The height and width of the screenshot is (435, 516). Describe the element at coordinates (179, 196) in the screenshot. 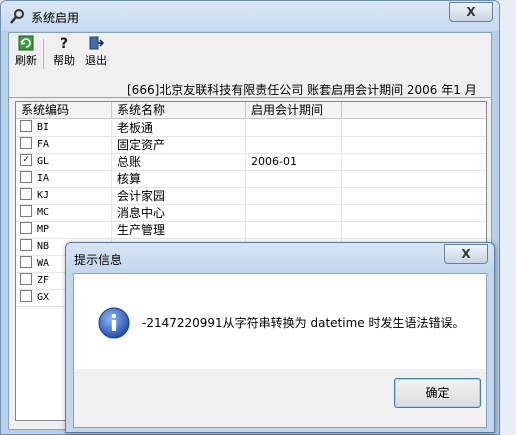

I see `system-name: 会计家园` at that location.